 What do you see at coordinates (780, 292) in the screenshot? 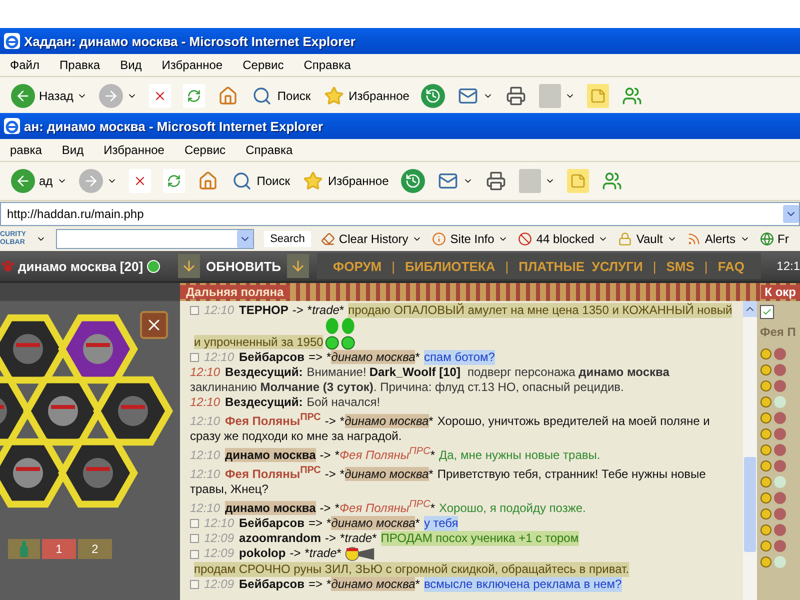
I see `location-link: К окр` at bounding box center [780, 292].